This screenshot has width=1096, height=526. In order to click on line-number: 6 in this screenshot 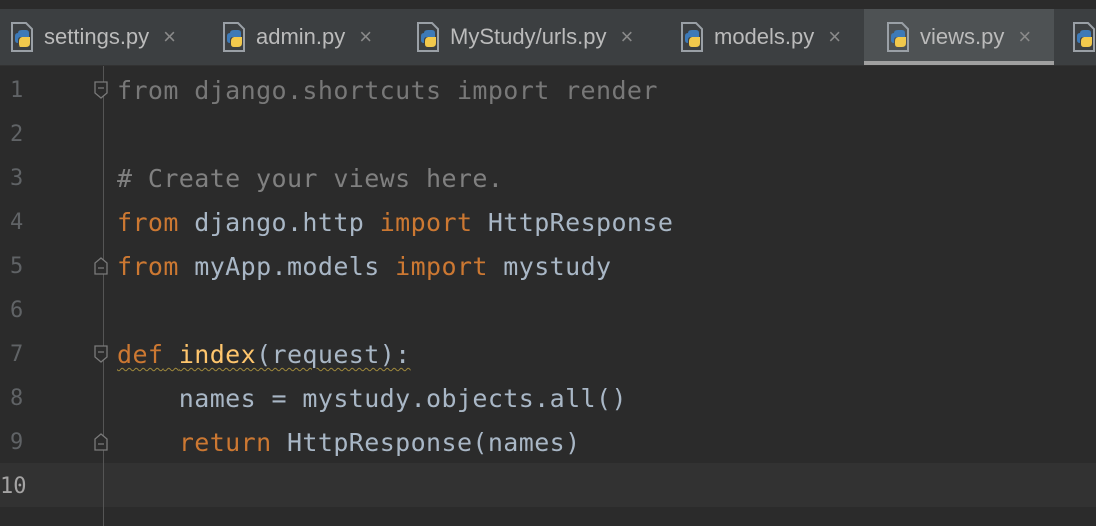, I will do `click(17, 310)`.